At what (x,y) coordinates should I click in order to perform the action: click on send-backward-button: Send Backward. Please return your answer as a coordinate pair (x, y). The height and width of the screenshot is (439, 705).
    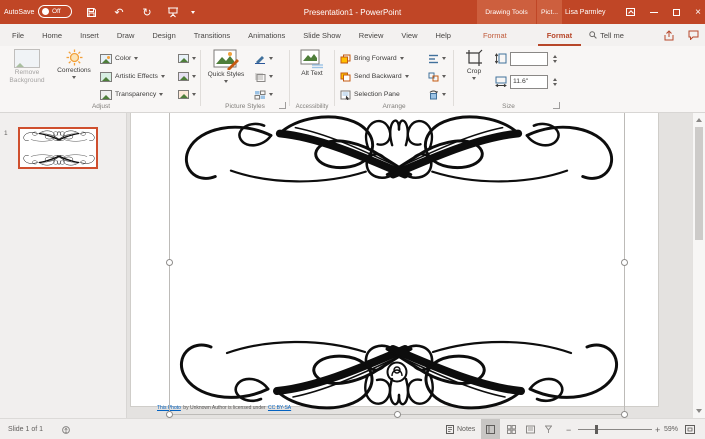
    Looking at the image, I should click on (374, 76).